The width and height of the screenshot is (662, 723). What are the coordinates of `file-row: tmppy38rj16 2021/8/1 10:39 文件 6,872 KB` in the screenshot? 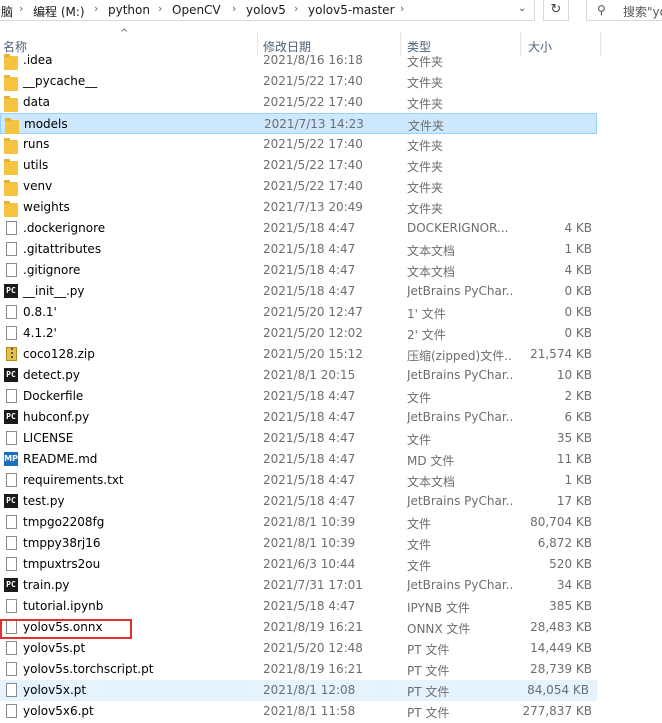 It's located at (300, 543).